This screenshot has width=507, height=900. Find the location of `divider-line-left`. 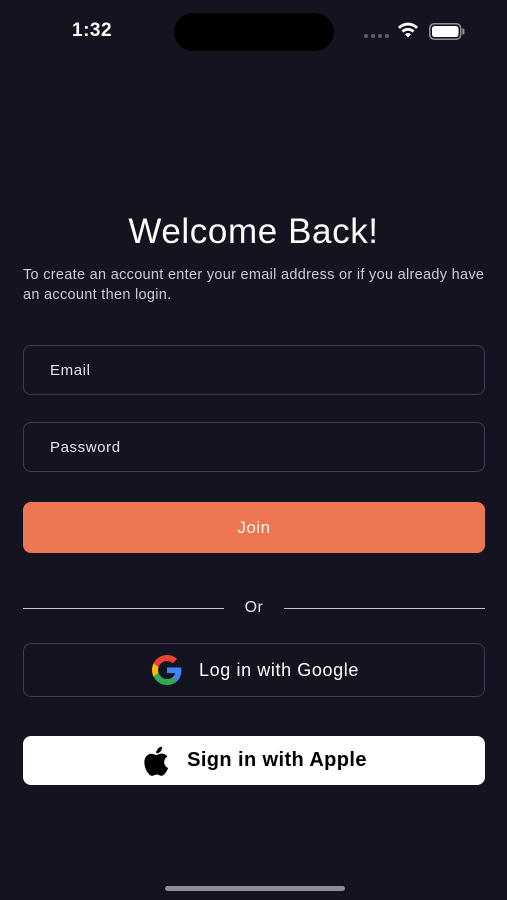

divider-line-left is located at coordinates (123, 608).